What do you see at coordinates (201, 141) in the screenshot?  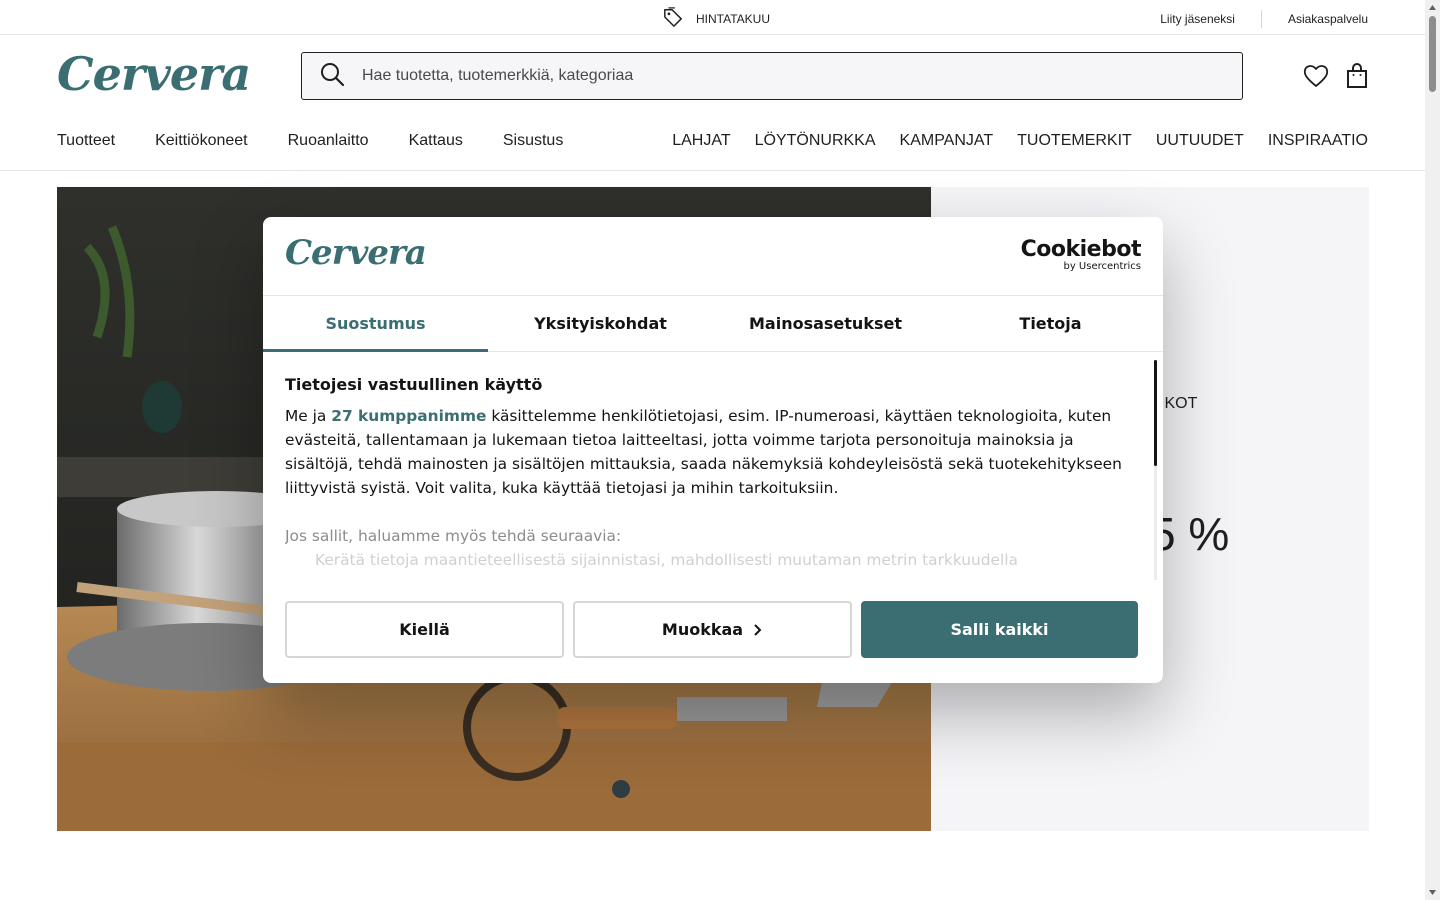 I see `nav-item-keittiokoneet: Keittiökoneet` at bounding box center [201, 141].